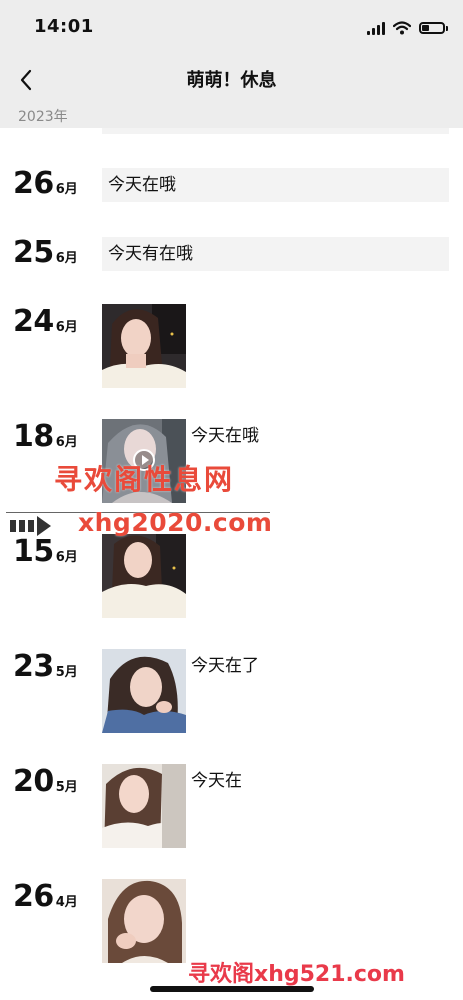 Image resolution: width=463 pixels, height=1000 pixels. Describe the element at coordinates (33, 781) in the screenshot. I see `post-day: 20` at that location.